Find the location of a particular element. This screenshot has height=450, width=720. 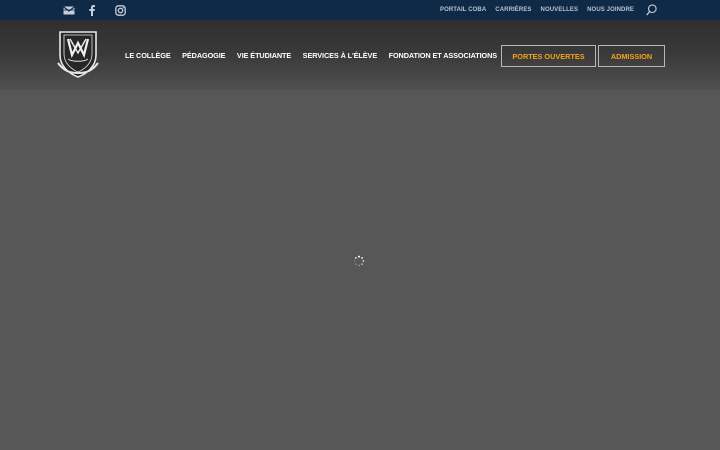

link-nous-joindre: NOUS JOINDRE is located at coordinates (610, 10).